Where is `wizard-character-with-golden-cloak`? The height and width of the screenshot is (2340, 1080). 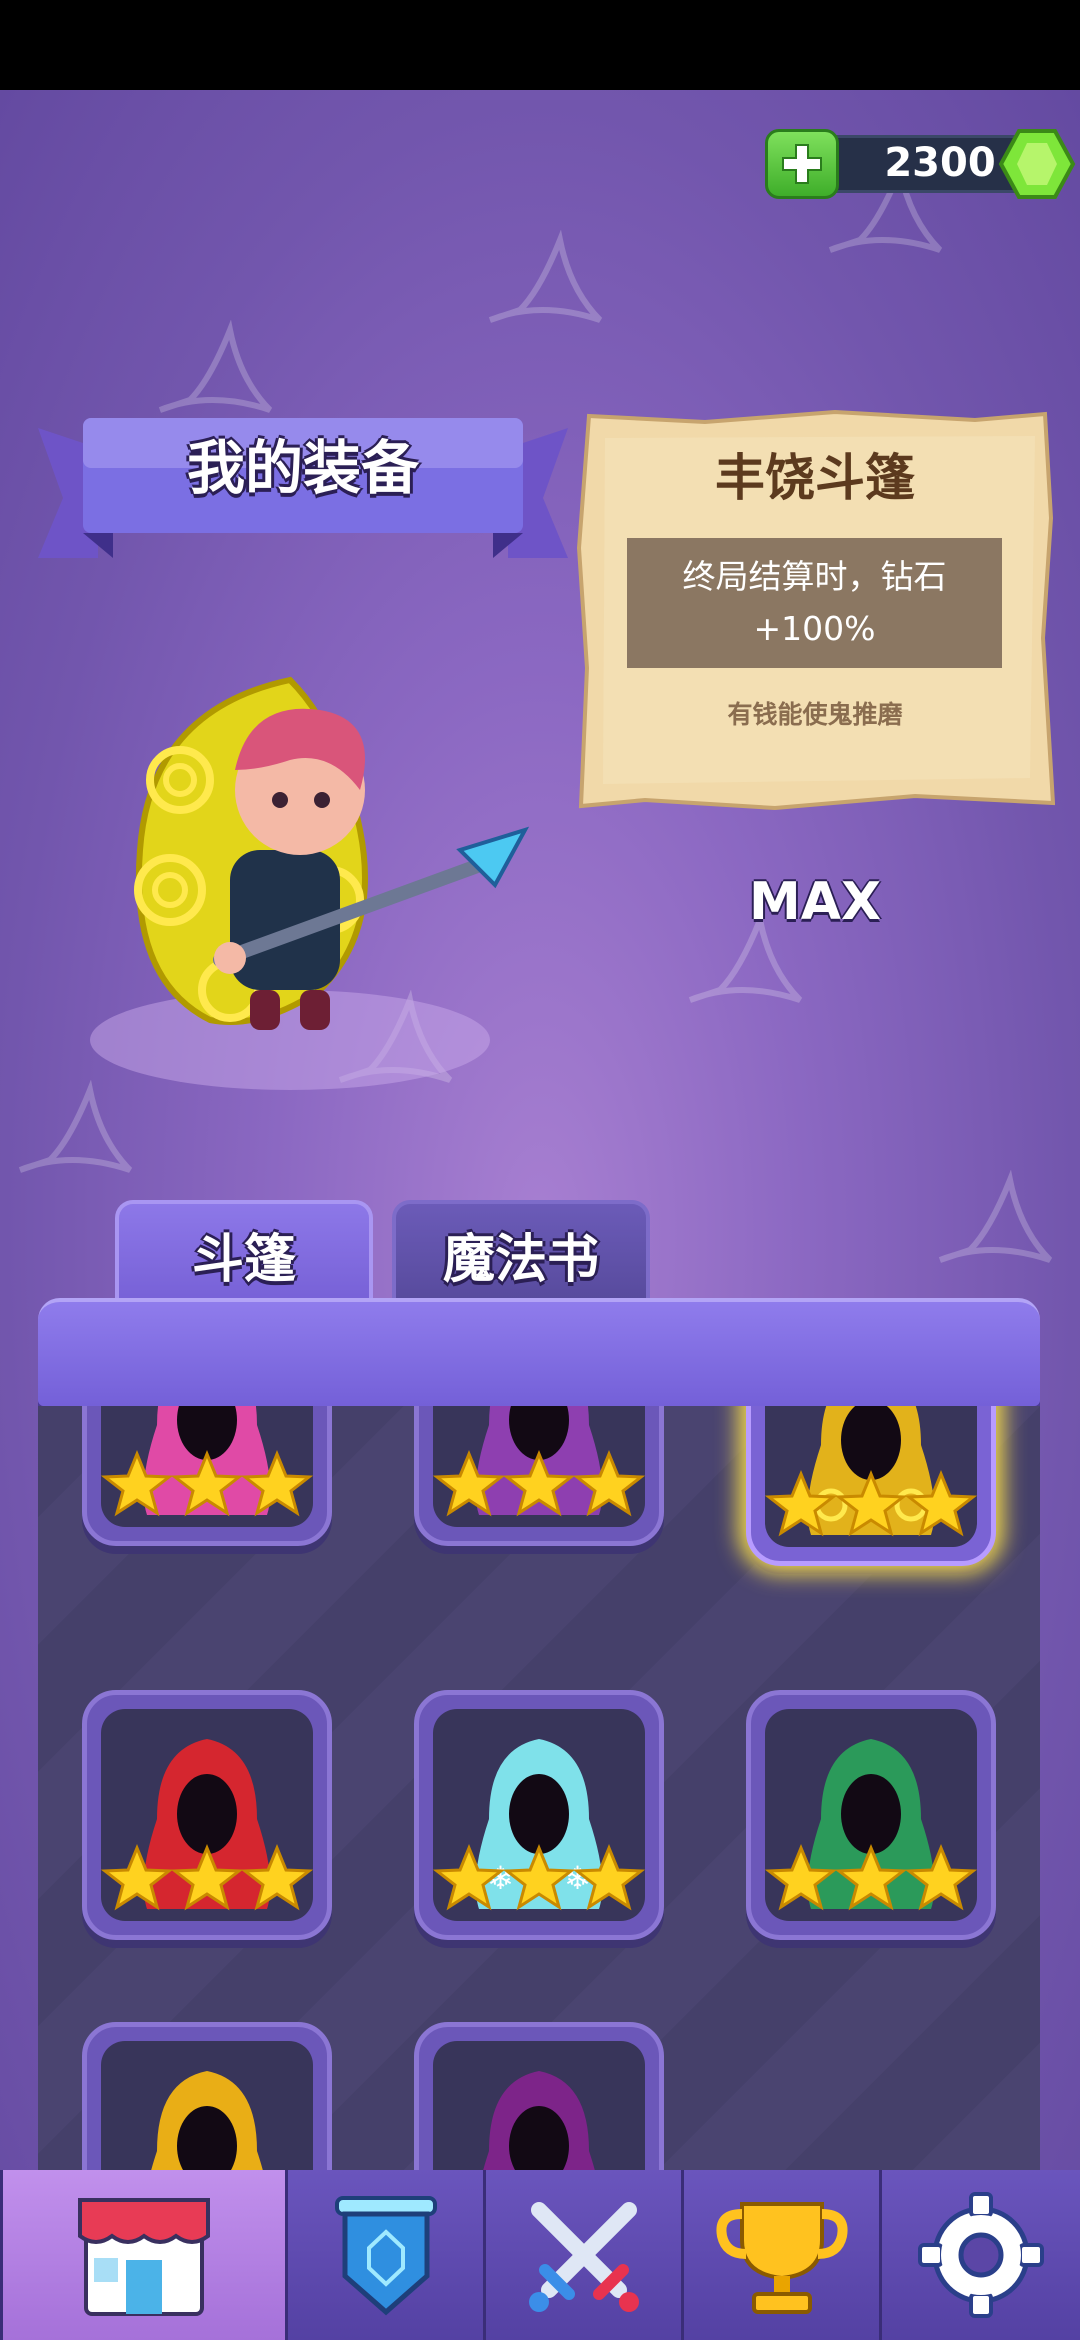 wizard-character-with-golden-cloak is located at coordinates (310, 883).